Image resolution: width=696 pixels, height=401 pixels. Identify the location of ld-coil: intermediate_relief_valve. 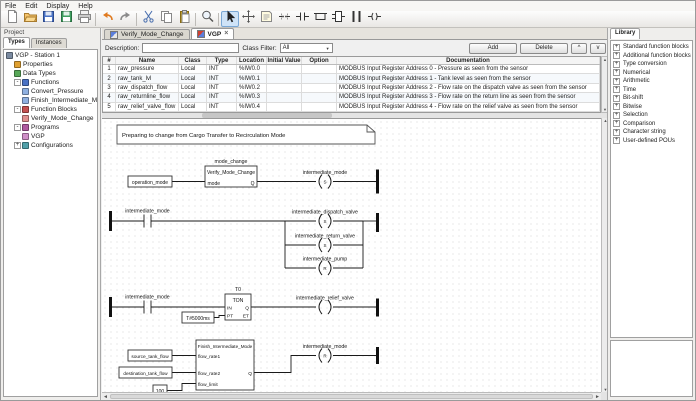
(325, 305).